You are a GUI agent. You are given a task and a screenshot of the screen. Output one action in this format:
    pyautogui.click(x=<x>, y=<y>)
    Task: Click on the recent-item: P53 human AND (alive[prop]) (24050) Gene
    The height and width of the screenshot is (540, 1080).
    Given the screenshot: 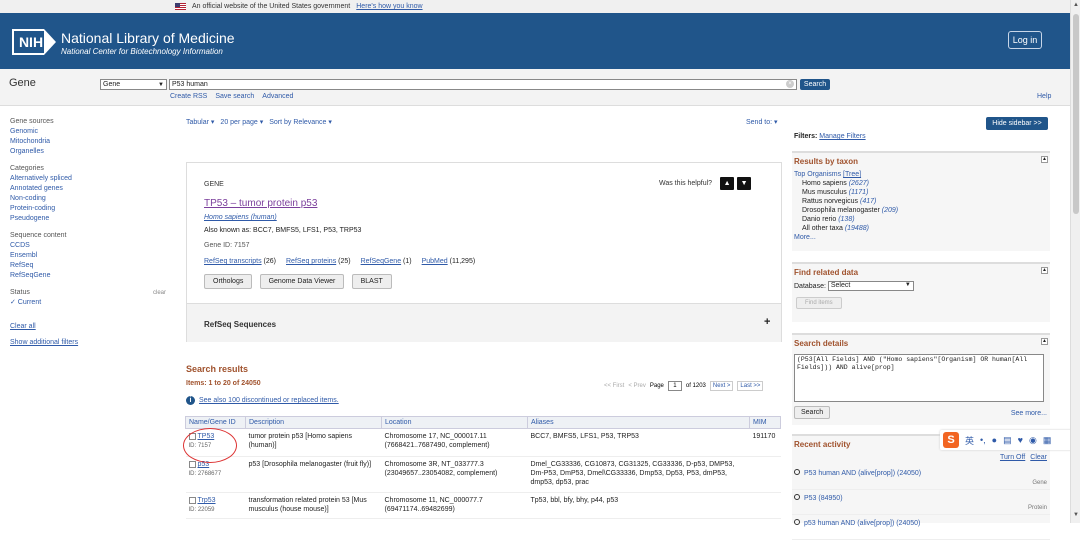 What is the action you would take?
    pyautogui.click(x=921, y=477)
    